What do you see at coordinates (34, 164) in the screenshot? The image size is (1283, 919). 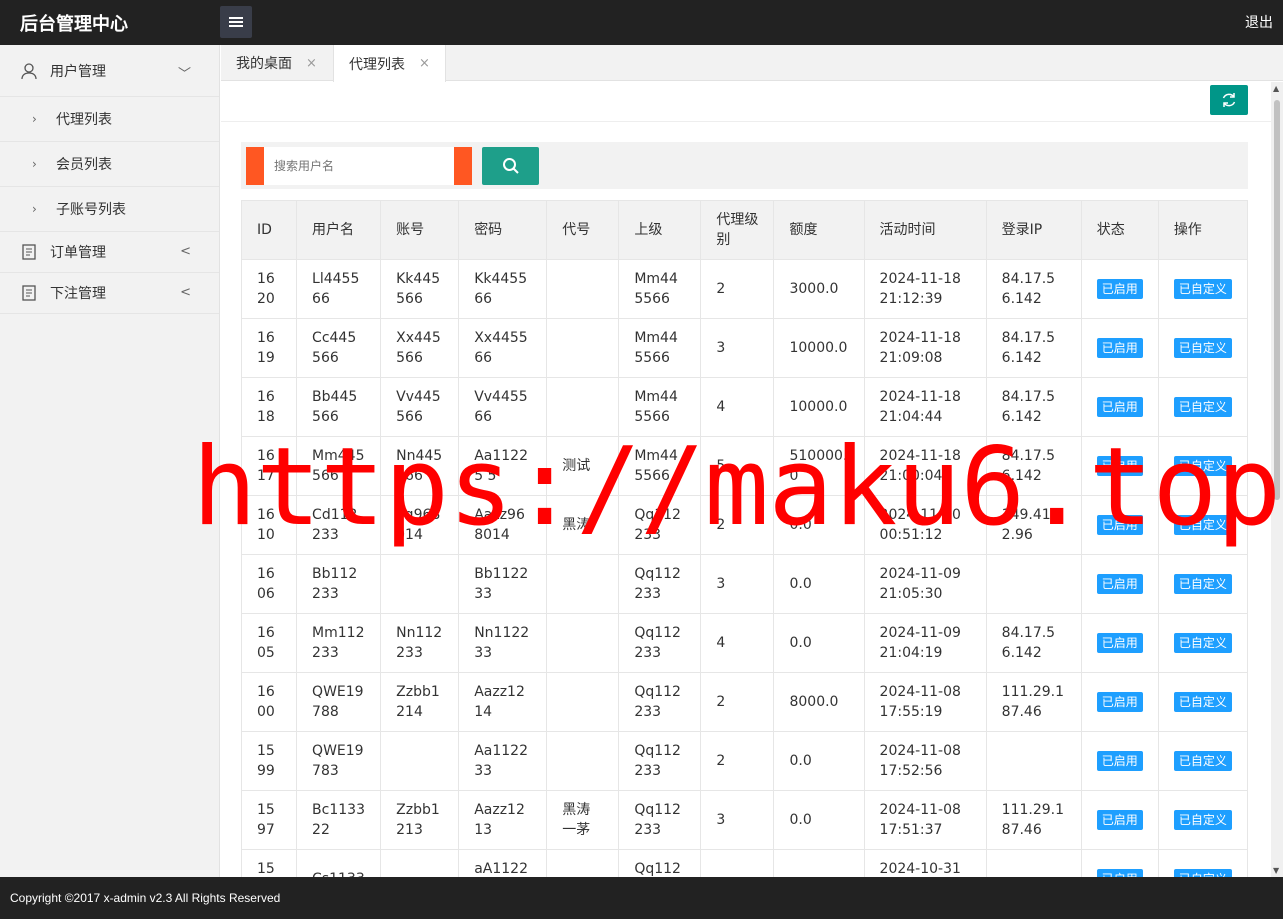 I see `chevron-right-icon: ›` at bounding box center [34, 164].